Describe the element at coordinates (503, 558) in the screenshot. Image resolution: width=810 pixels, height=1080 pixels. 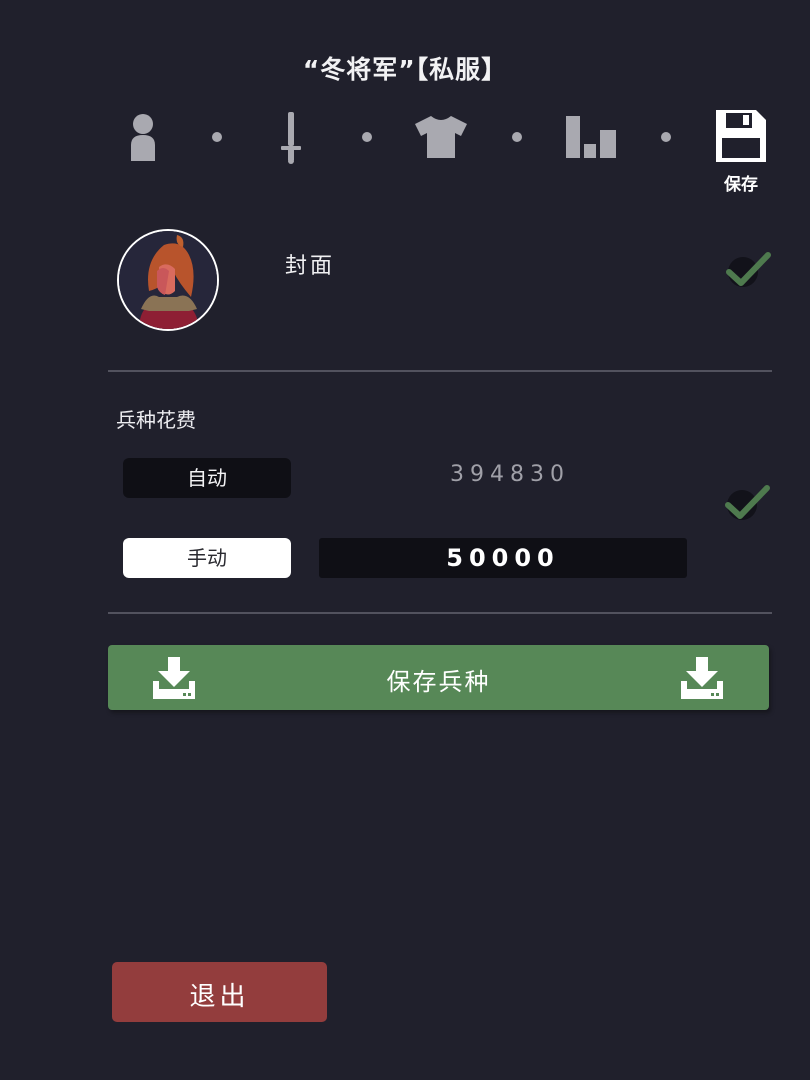
I see `manual-cost-input` at that location.